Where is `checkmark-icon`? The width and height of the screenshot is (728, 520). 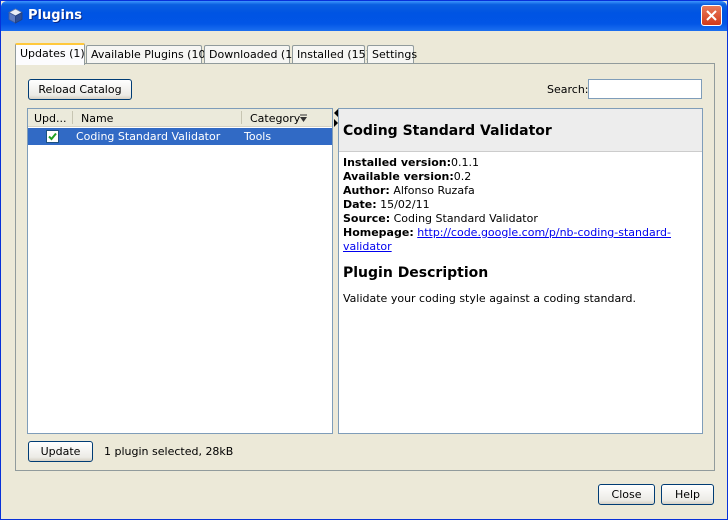 checkmark-icon is located at coordinates (52, 136).